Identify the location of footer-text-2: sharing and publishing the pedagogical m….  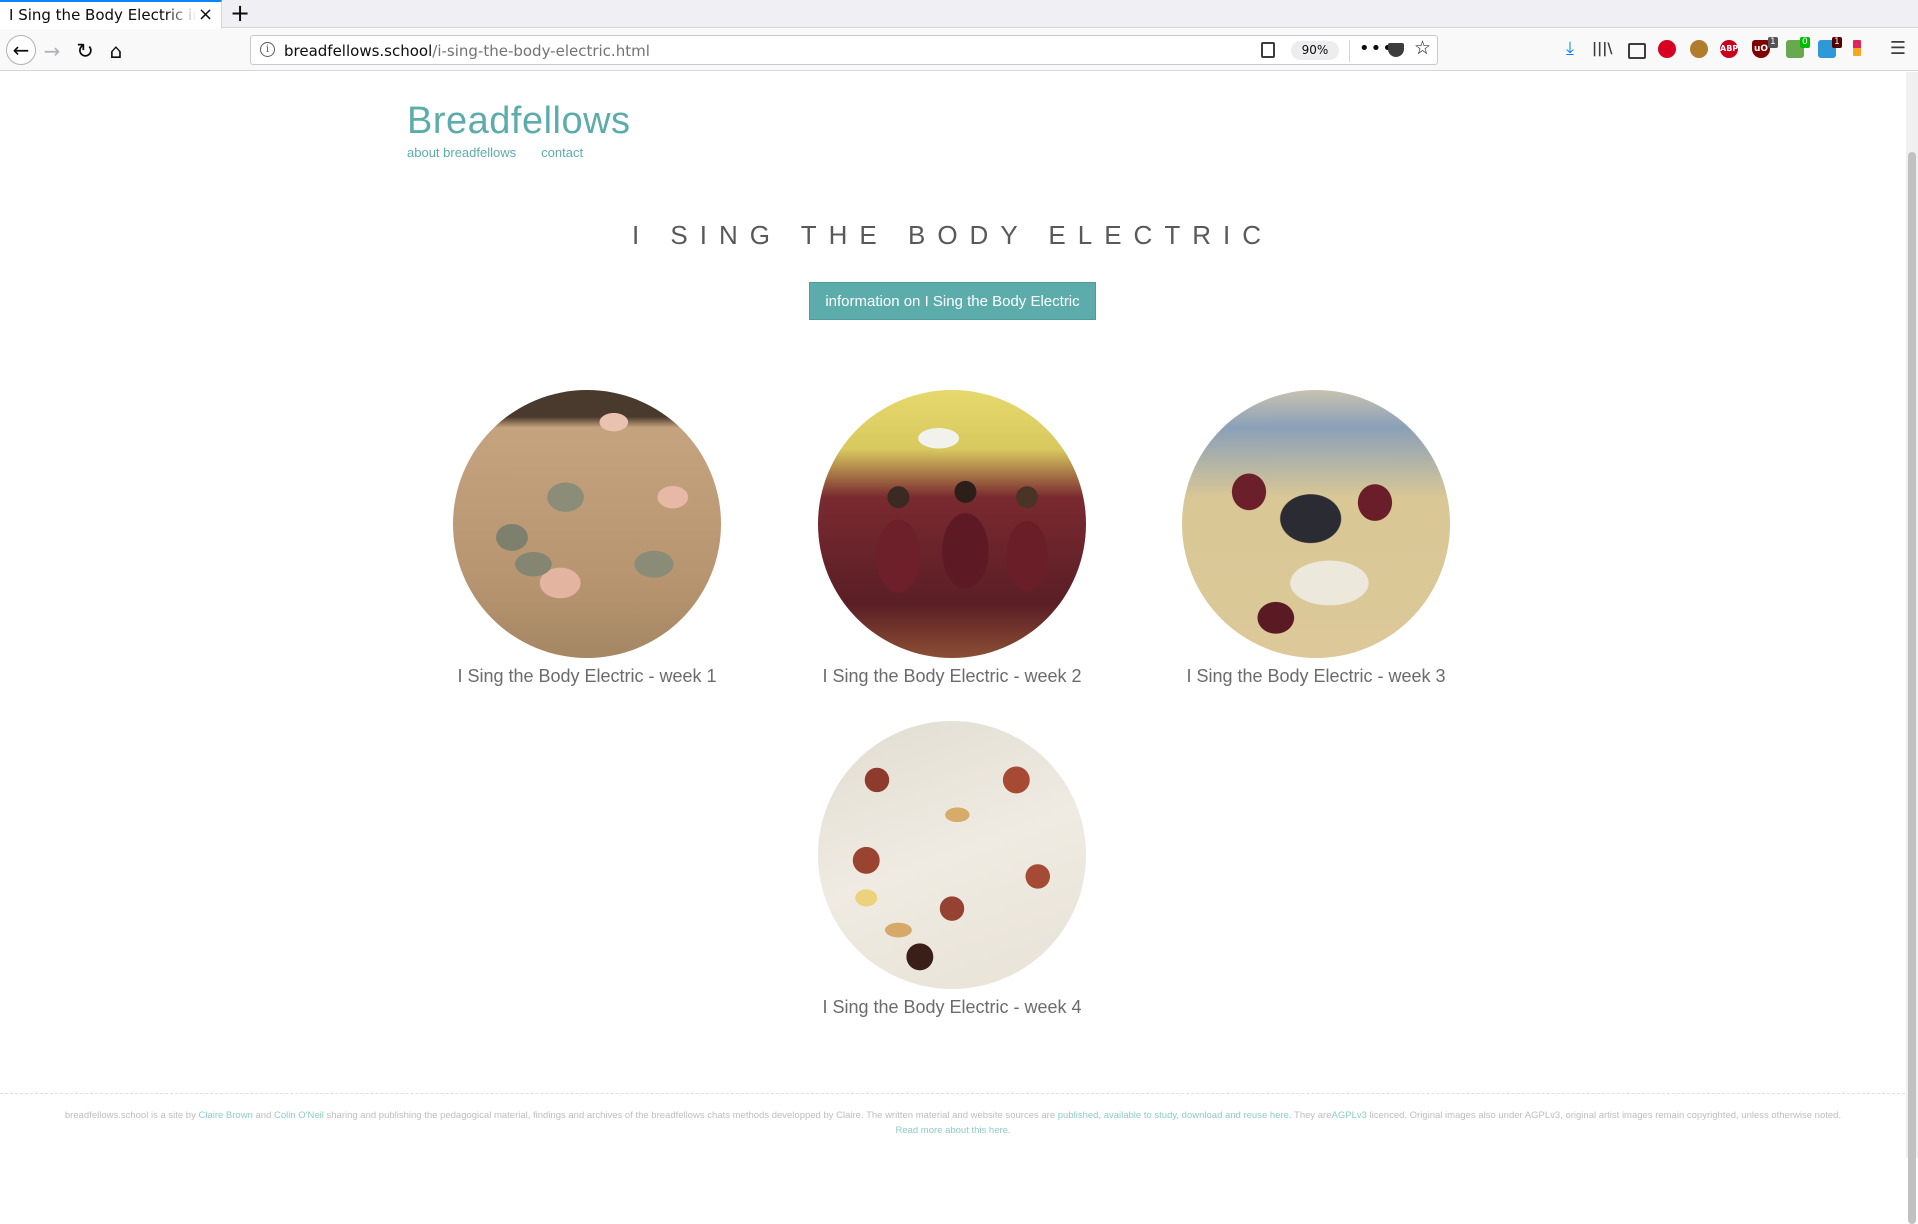
(690, 1115).